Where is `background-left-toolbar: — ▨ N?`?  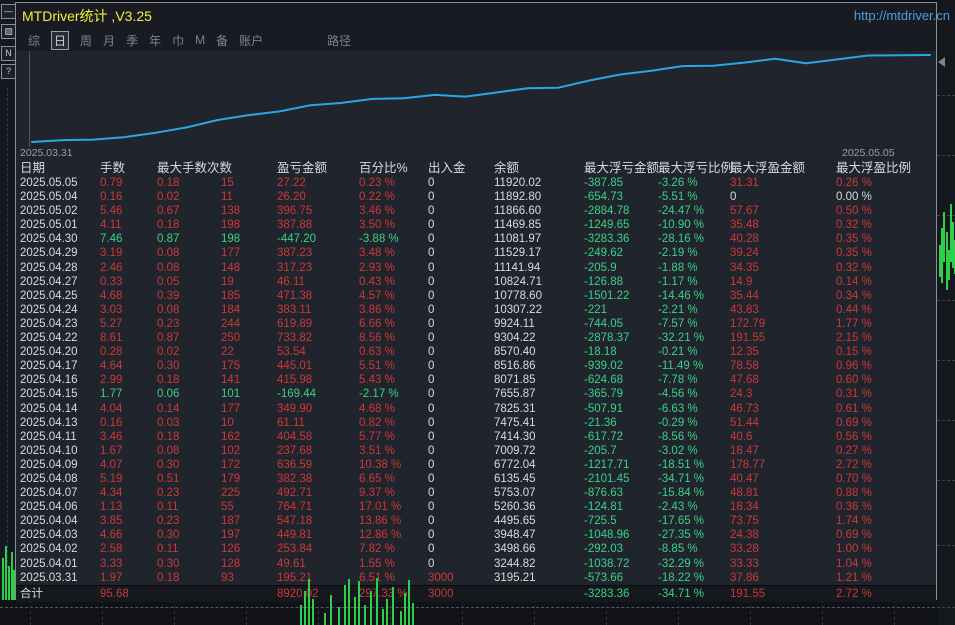 background-left-toolbar: — ▨ N? is located at coordinates (8, 300).